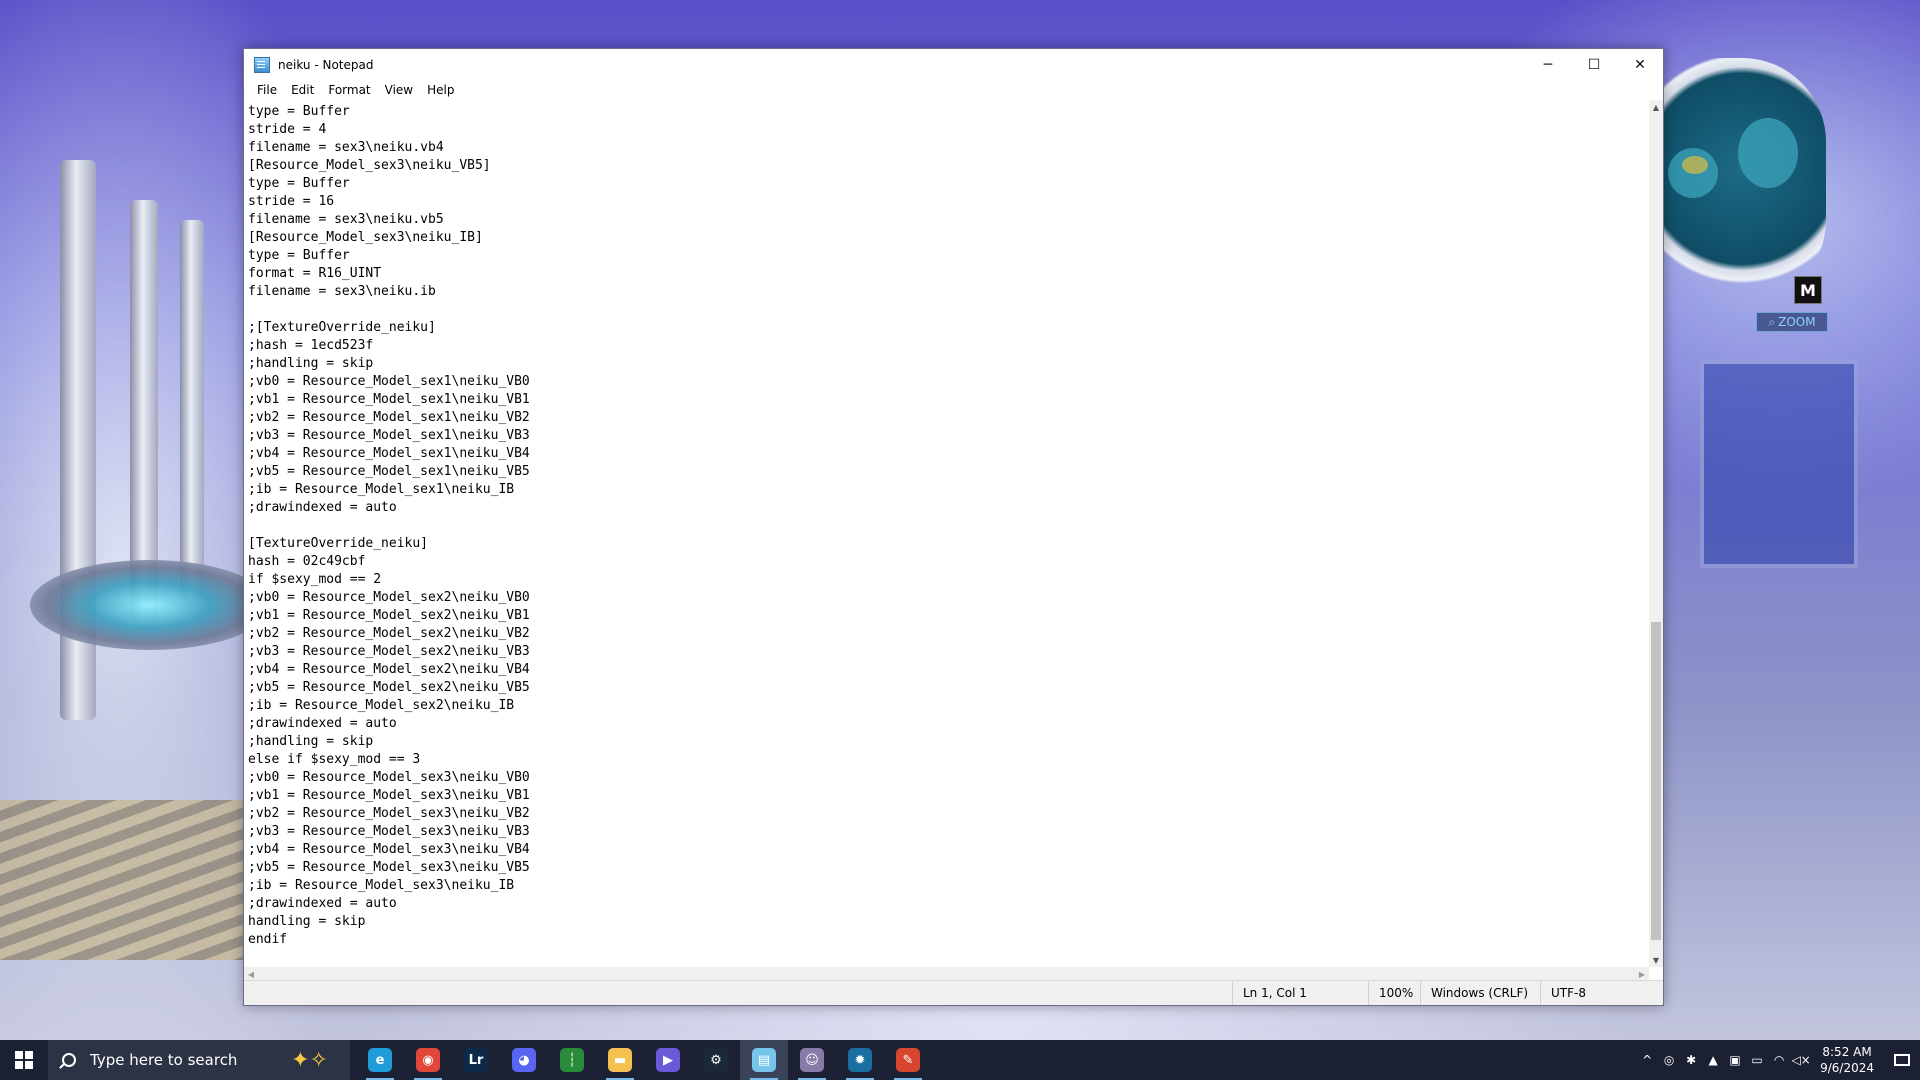 Image resolution: width=1920 pixels, height=1080 pixels. I want to click on map-hotkey-badge: M, so click(1808, 290).